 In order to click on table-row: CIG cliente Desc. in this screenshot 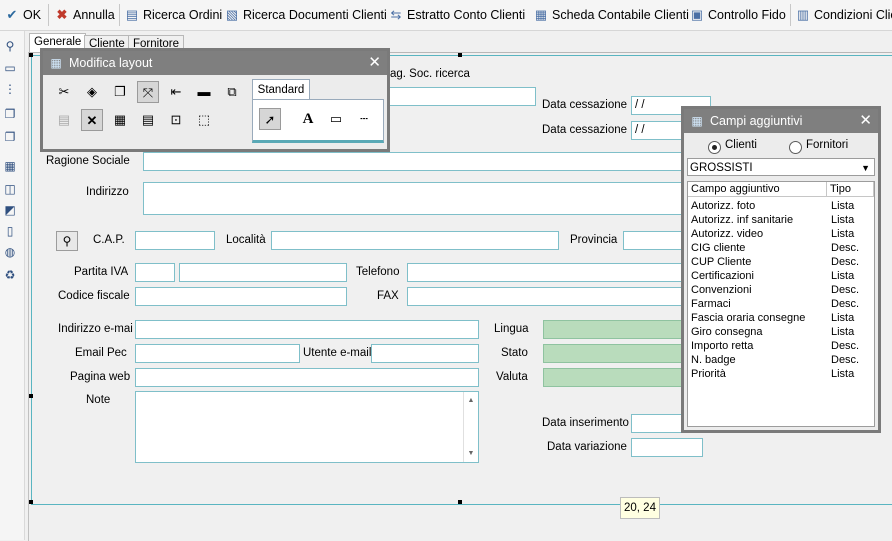, I will do `click(781, 248)`.